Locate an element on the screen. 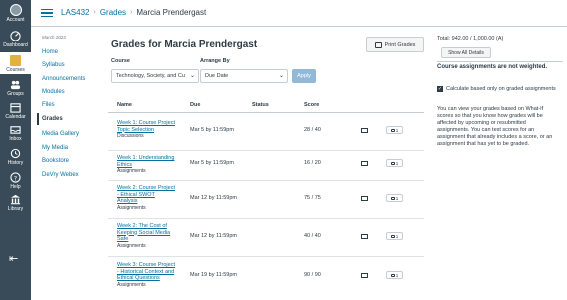 This screenshot has width=567, height=300. global-nav-dashboard: Dashboard is located at coordinates (15, 40).